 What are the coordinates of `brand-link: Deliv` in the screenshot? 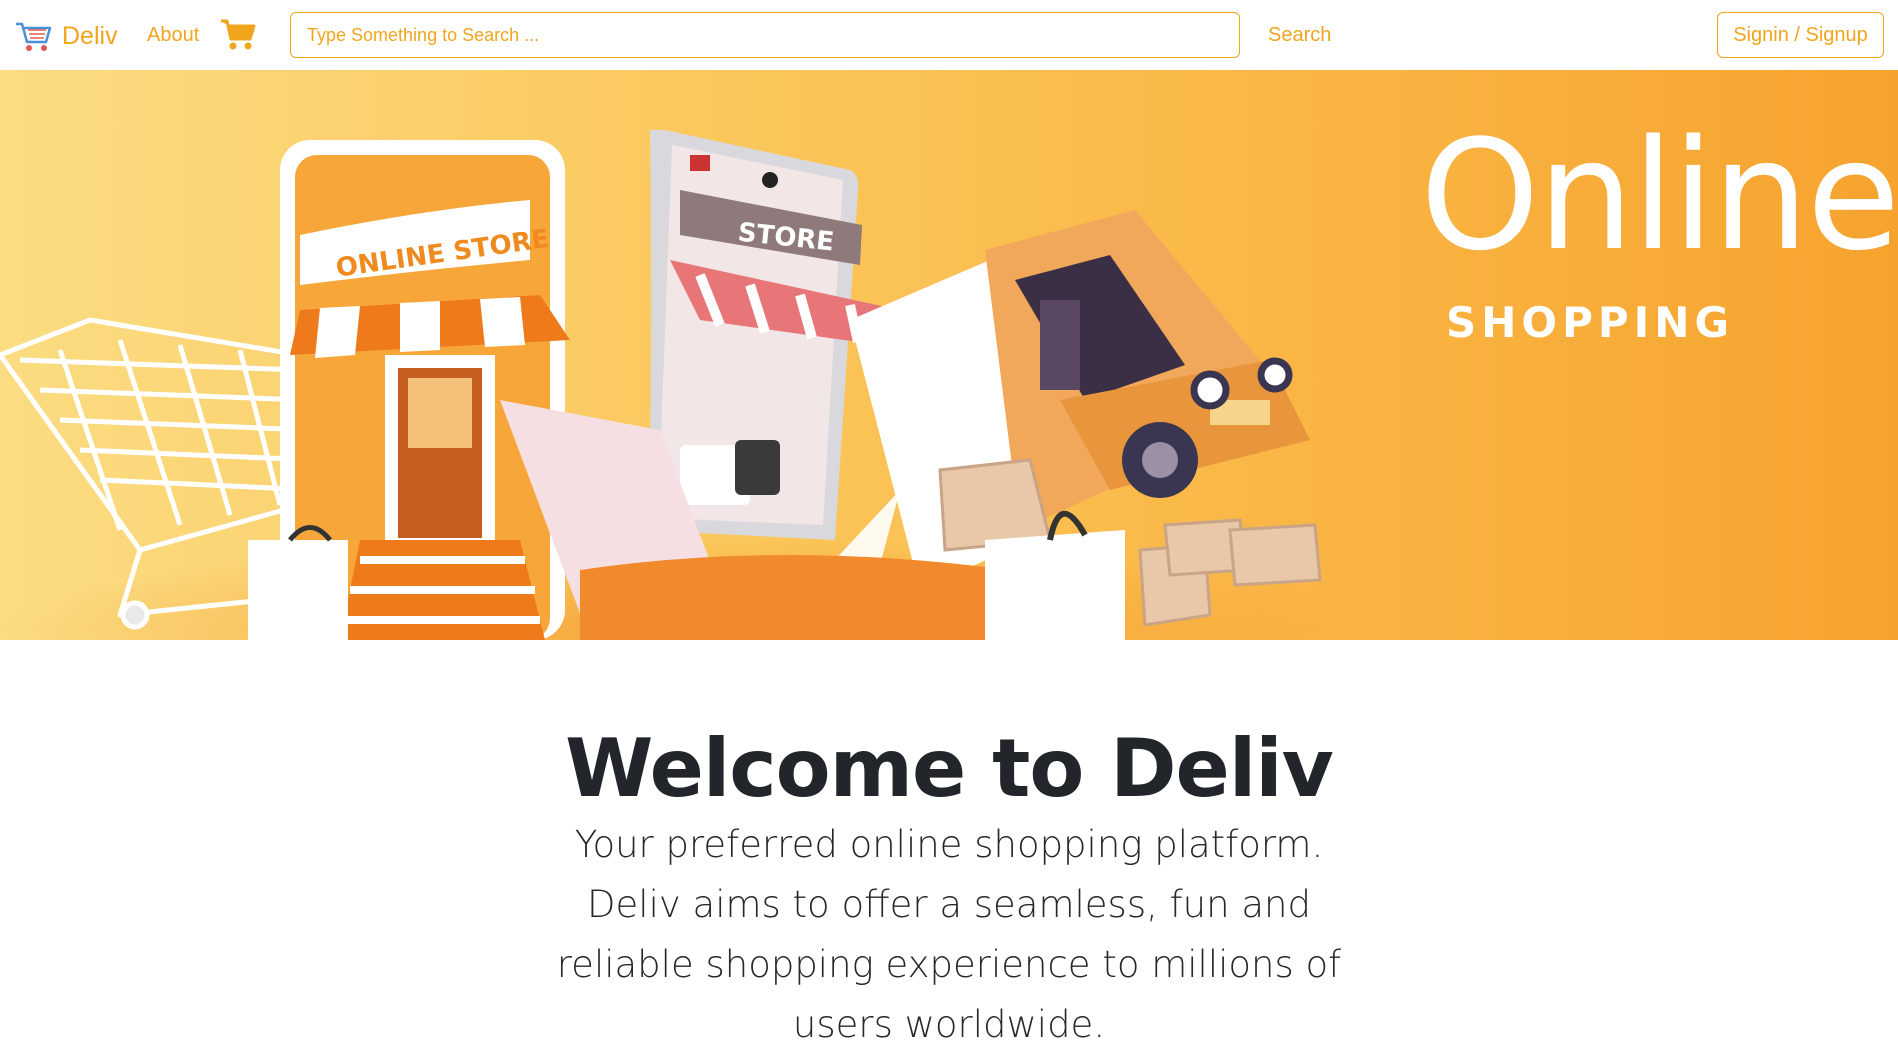 It's located at (66, 36).